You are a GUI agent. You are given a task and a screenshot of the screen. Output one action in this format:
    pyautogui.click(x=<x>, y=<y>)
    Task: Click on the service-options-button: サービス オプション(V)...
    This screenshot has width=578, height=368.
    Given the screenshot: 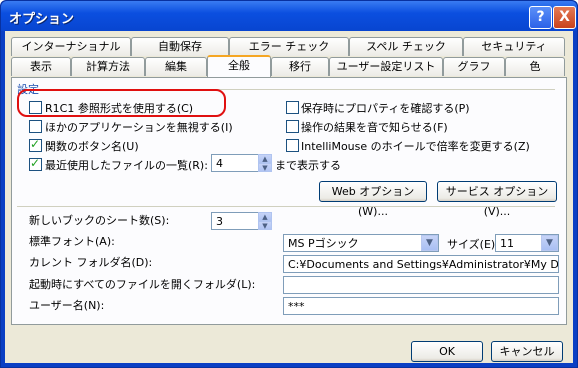 What is the action you would take?
    pyautogui.click(x=497, y=199)
    